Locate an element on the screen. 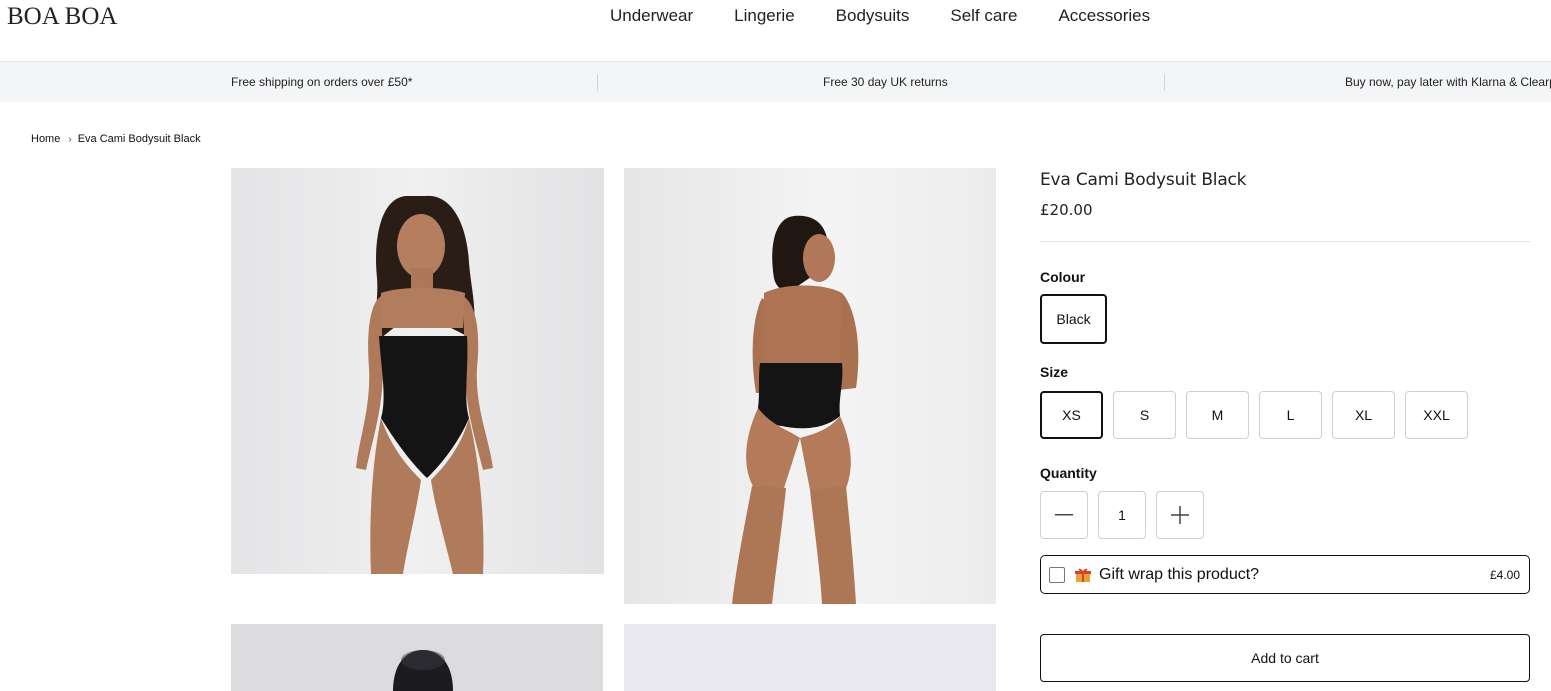  breadcrumb: Home › Eva Cami Bodysuit Black is located at coordinates (116, 139).